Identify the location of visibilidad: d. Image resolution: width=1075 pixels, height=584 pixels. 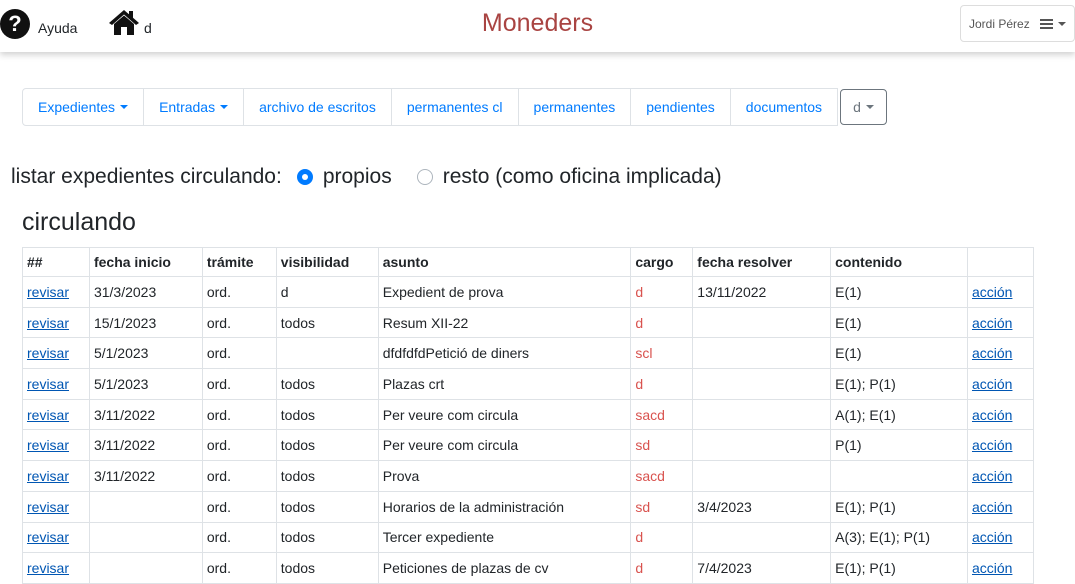
(284, 291).